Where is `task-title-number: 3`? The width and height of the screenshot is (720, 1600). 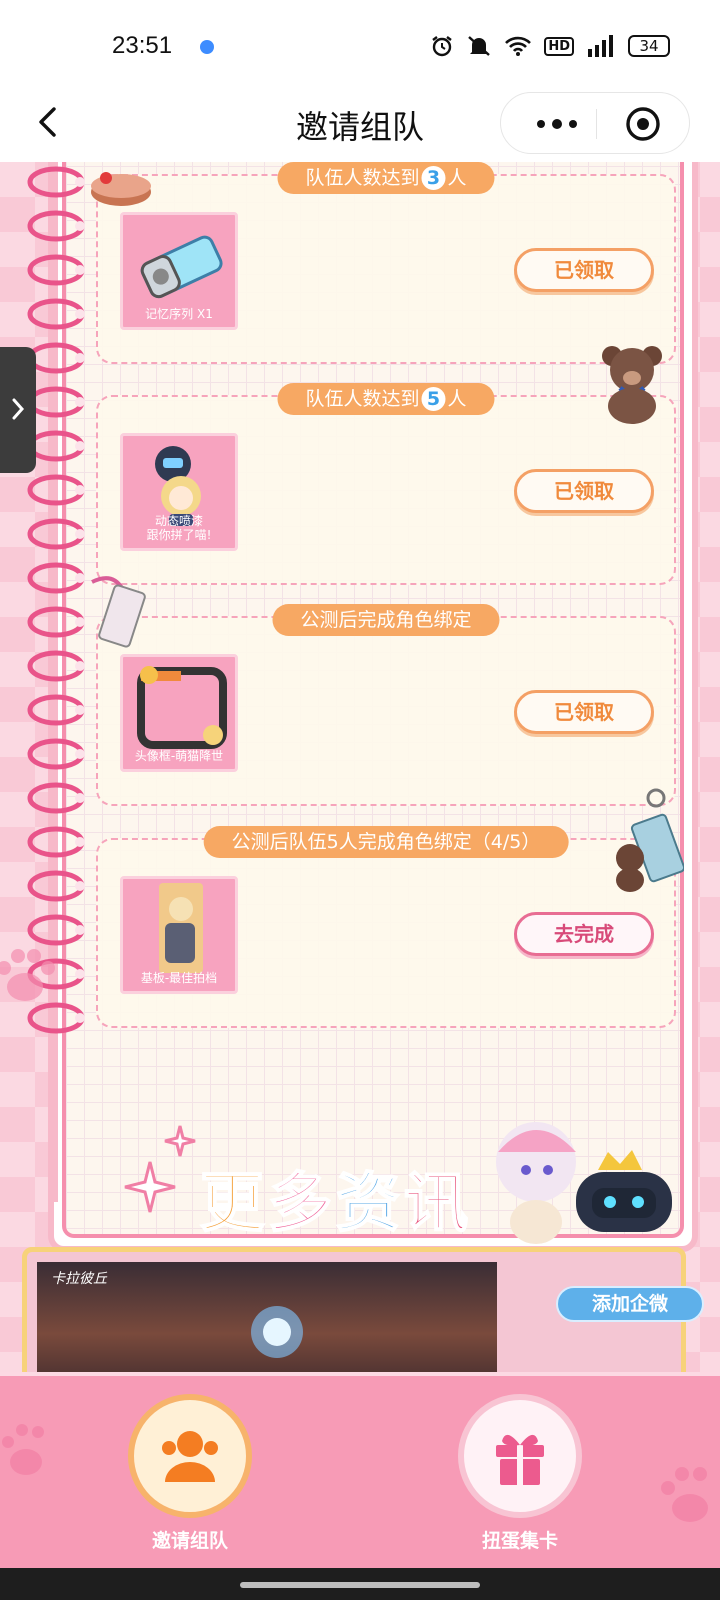
task-title-number: 3 is located at coordinates (433, 178).